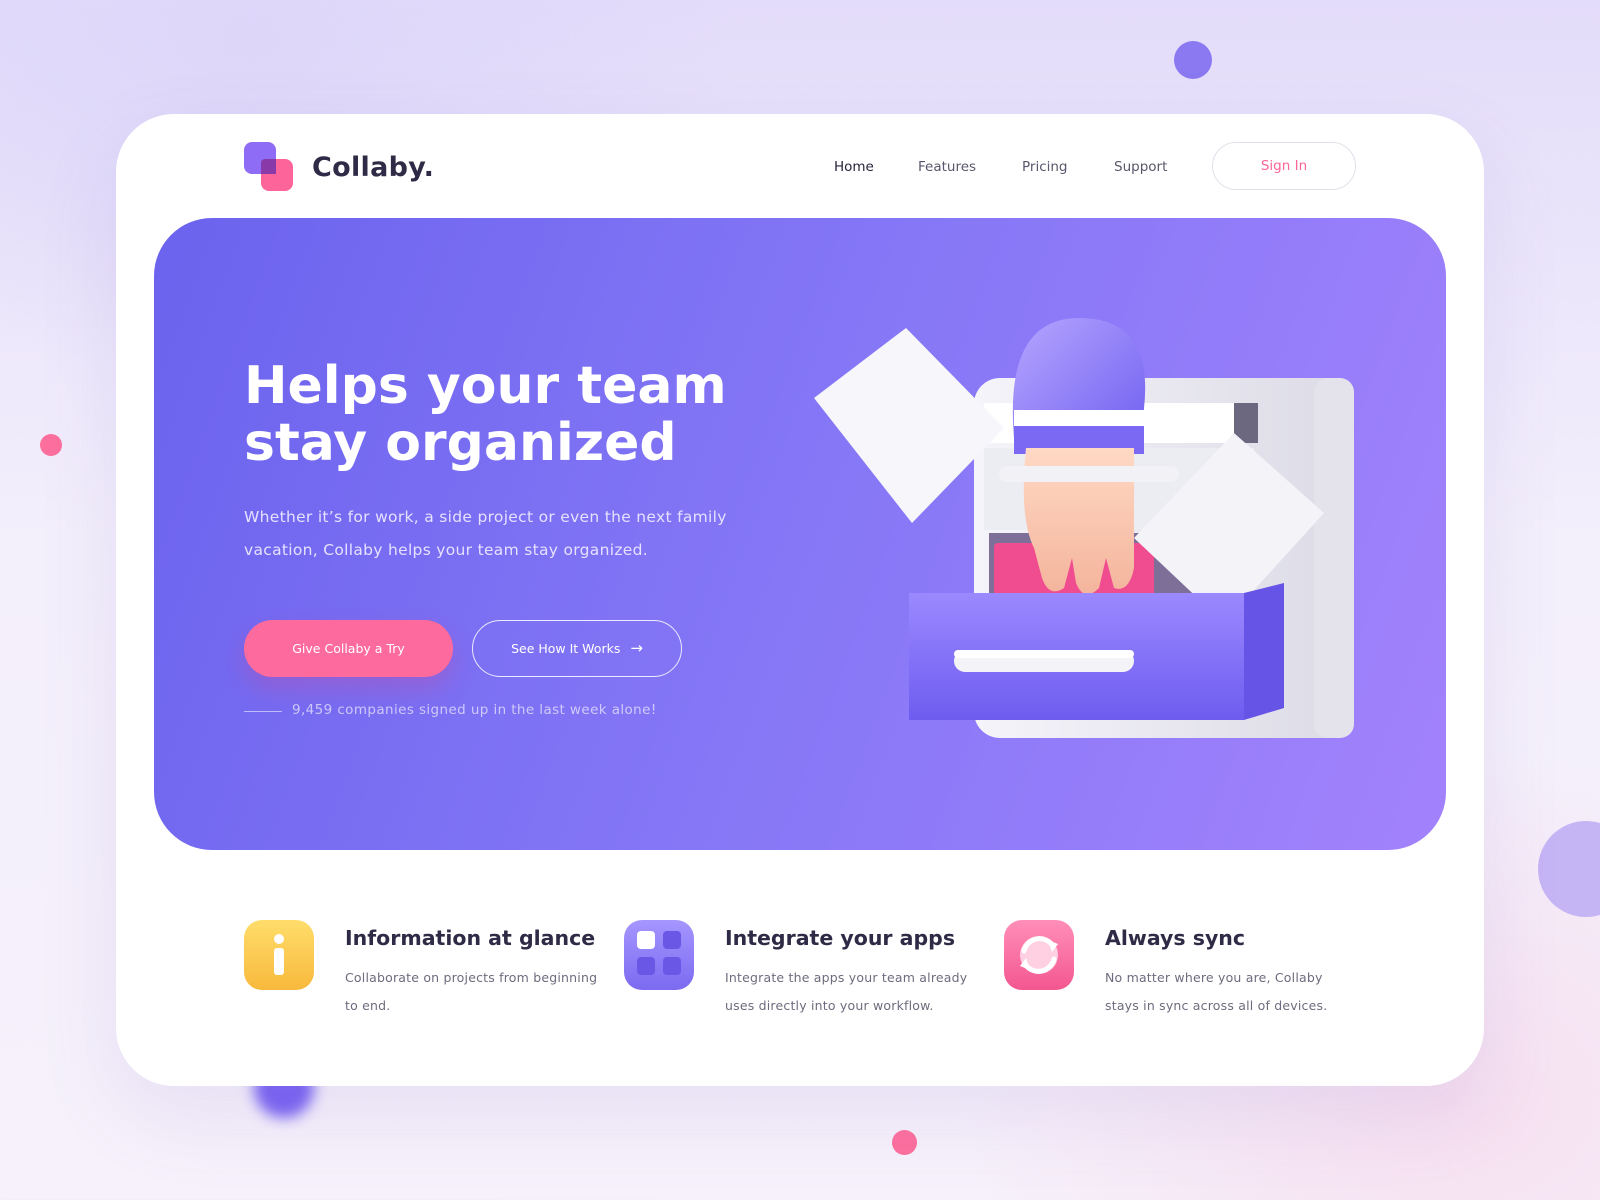 This screenshot has height=1200, width=1600. I want to click on see-how-label: See How It Works, so click(566, 648).